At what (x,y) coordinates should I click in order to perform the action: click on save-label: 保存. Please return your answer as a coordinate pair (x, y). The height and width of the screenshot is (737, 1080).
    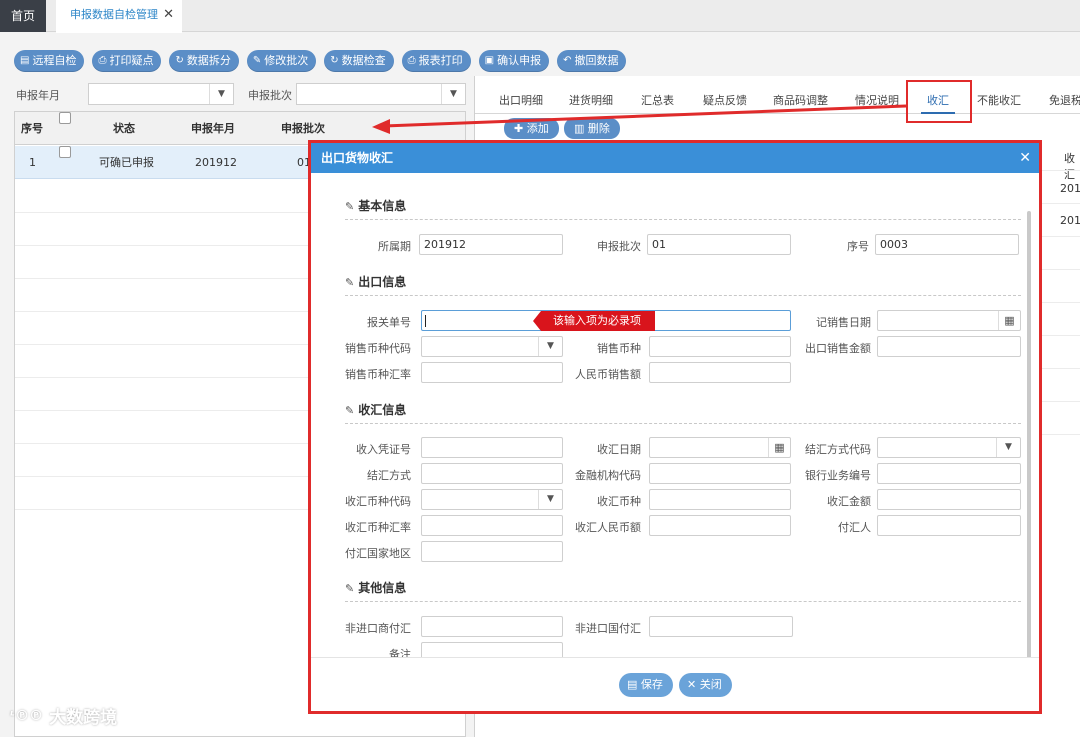
    Looking at the image, I should click on (651, 684).